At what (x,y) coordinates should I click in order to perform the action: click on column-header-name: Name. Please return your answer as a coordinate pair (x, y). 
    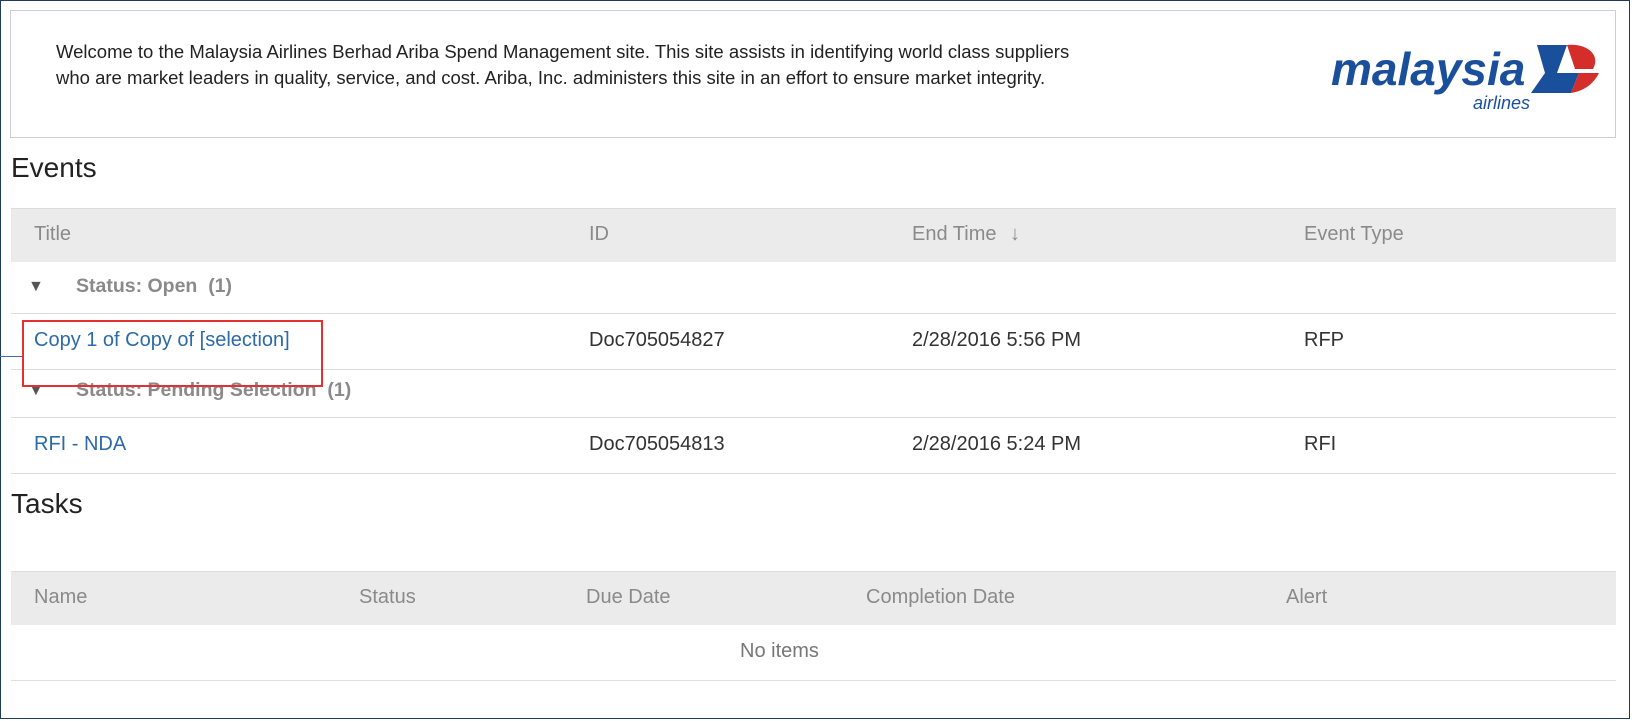
    Looking at the image, I should click on (60, 597).